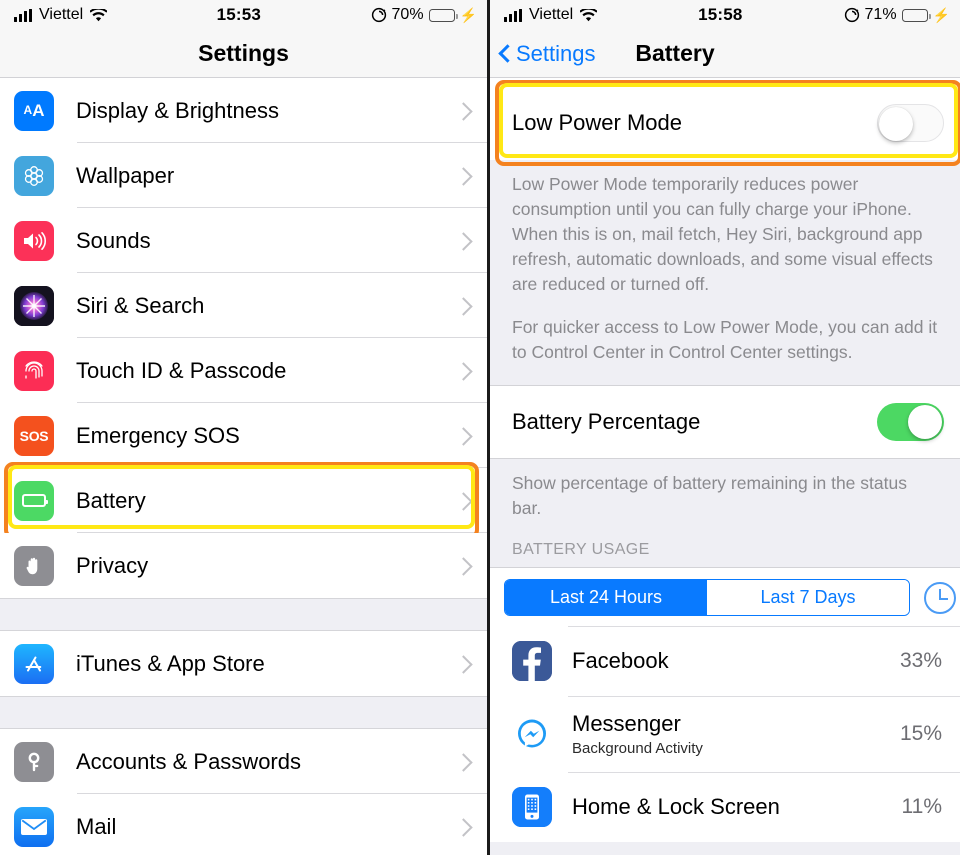  I want to click on status-time: 15:53, so click(239, 14).